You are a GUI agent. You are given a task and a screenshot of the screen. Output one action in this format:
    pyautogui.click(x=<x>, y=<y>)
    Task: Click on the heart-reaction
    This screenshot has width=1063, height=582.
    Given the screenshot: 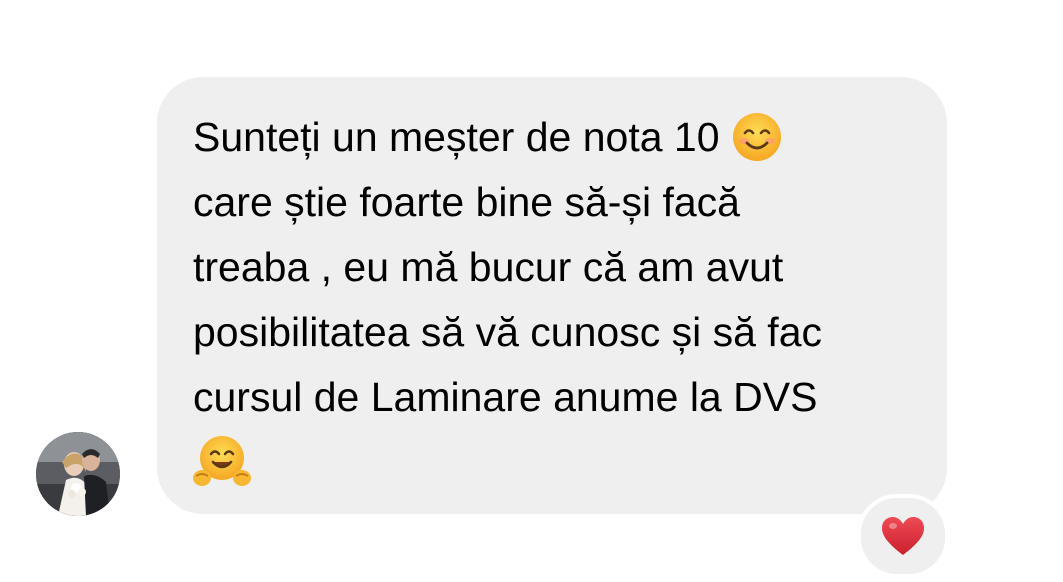 What is the action you would take?
    pyautogui.click(x=903, y=536)
    